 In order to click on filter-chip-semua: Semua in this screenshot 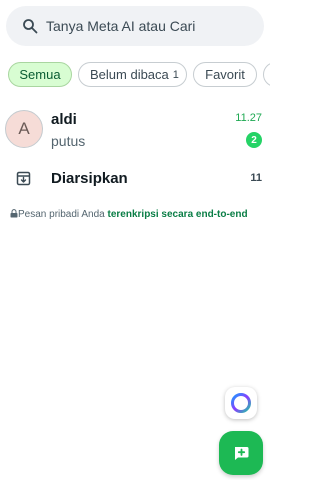, I will do `click(40, 74)`.